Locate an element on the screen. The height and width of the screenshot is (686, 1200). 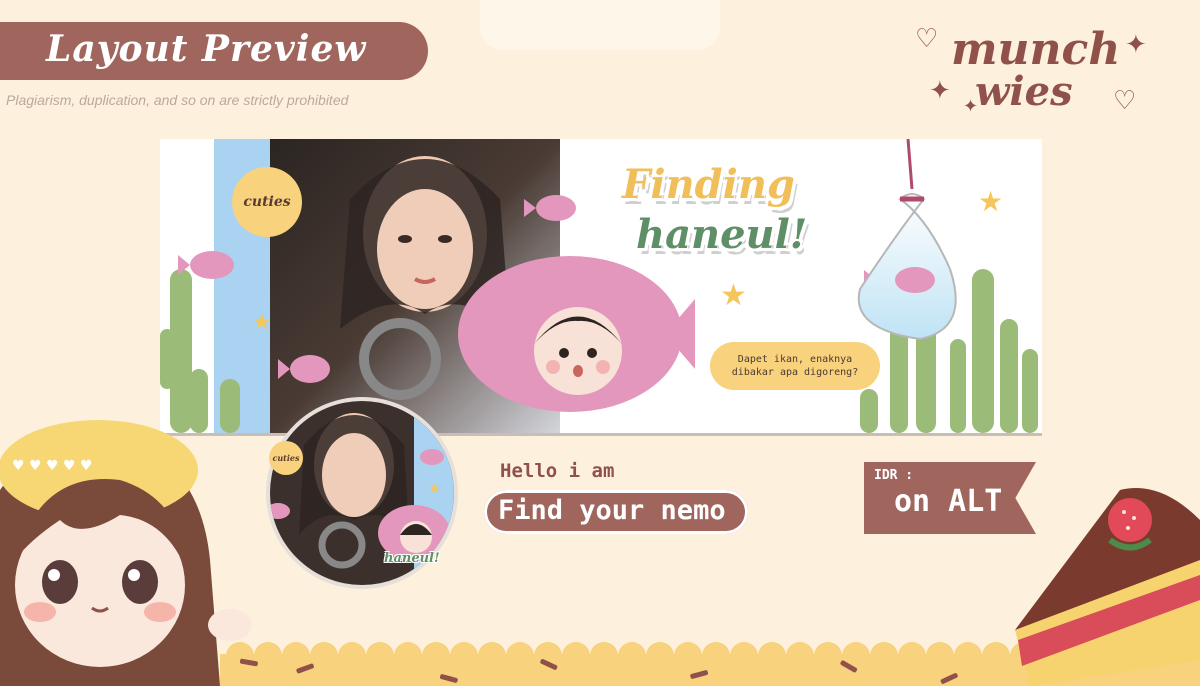
cuties-badge: cuties is located at coordinates (267, 202).